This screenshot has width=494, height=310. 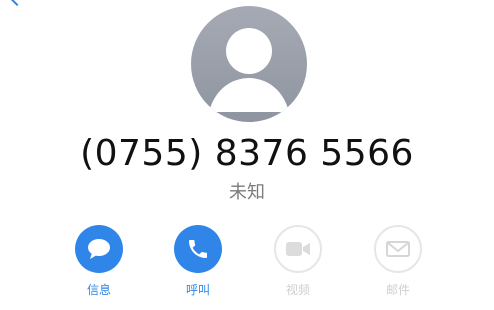 I want to click on call-button-circle, so click(x=198, y=249).